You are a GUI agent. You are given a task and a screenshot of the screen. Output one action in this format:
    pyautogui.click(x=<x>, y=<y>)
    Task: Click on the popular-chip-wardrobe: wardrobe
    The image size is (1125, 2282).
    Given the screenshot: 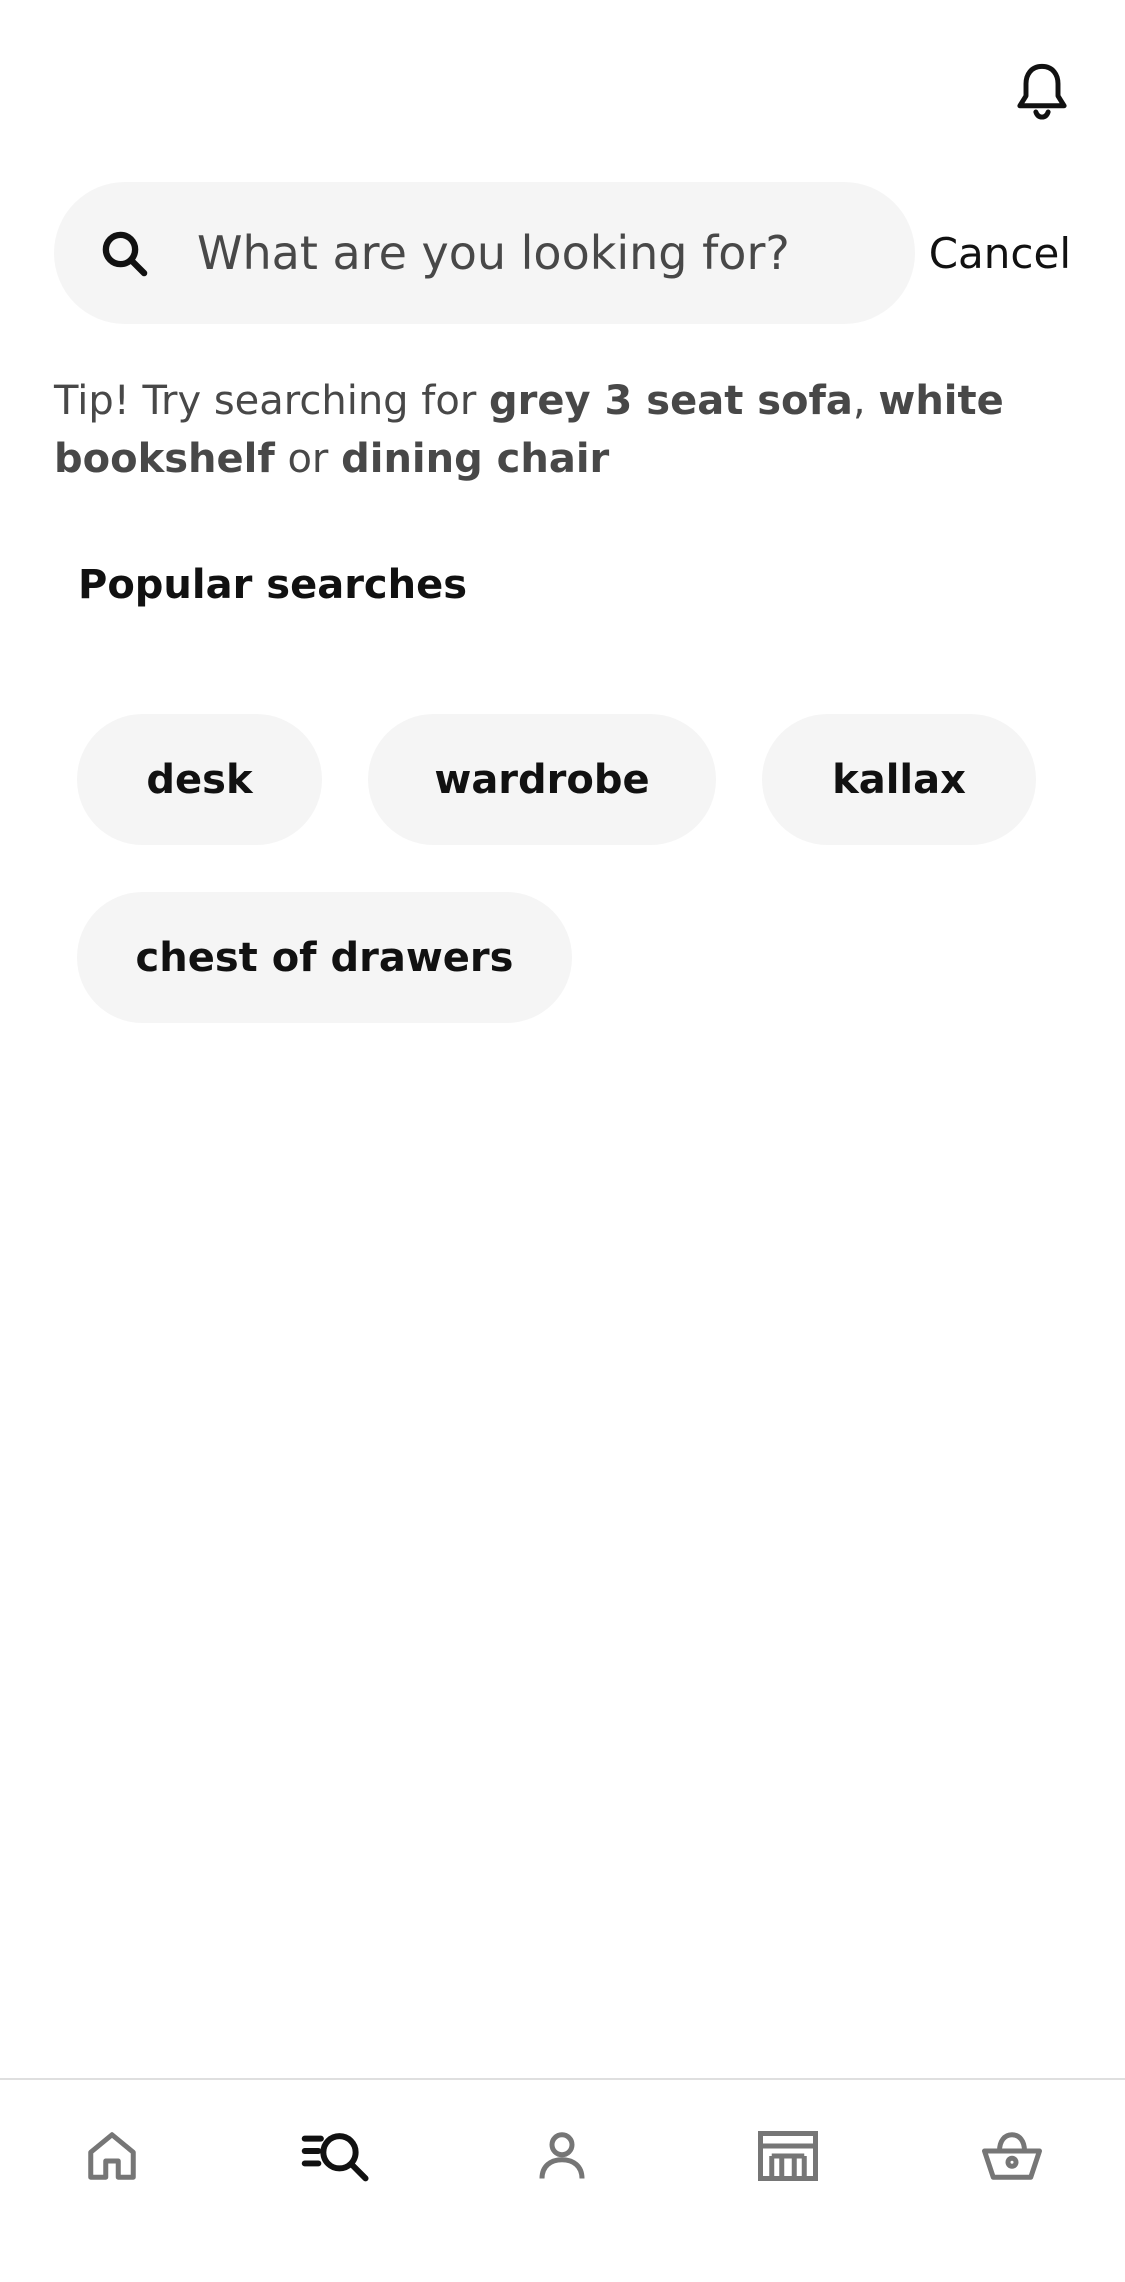 What is the action you would take?
    pyautogui.click(x=542, y=779)
    